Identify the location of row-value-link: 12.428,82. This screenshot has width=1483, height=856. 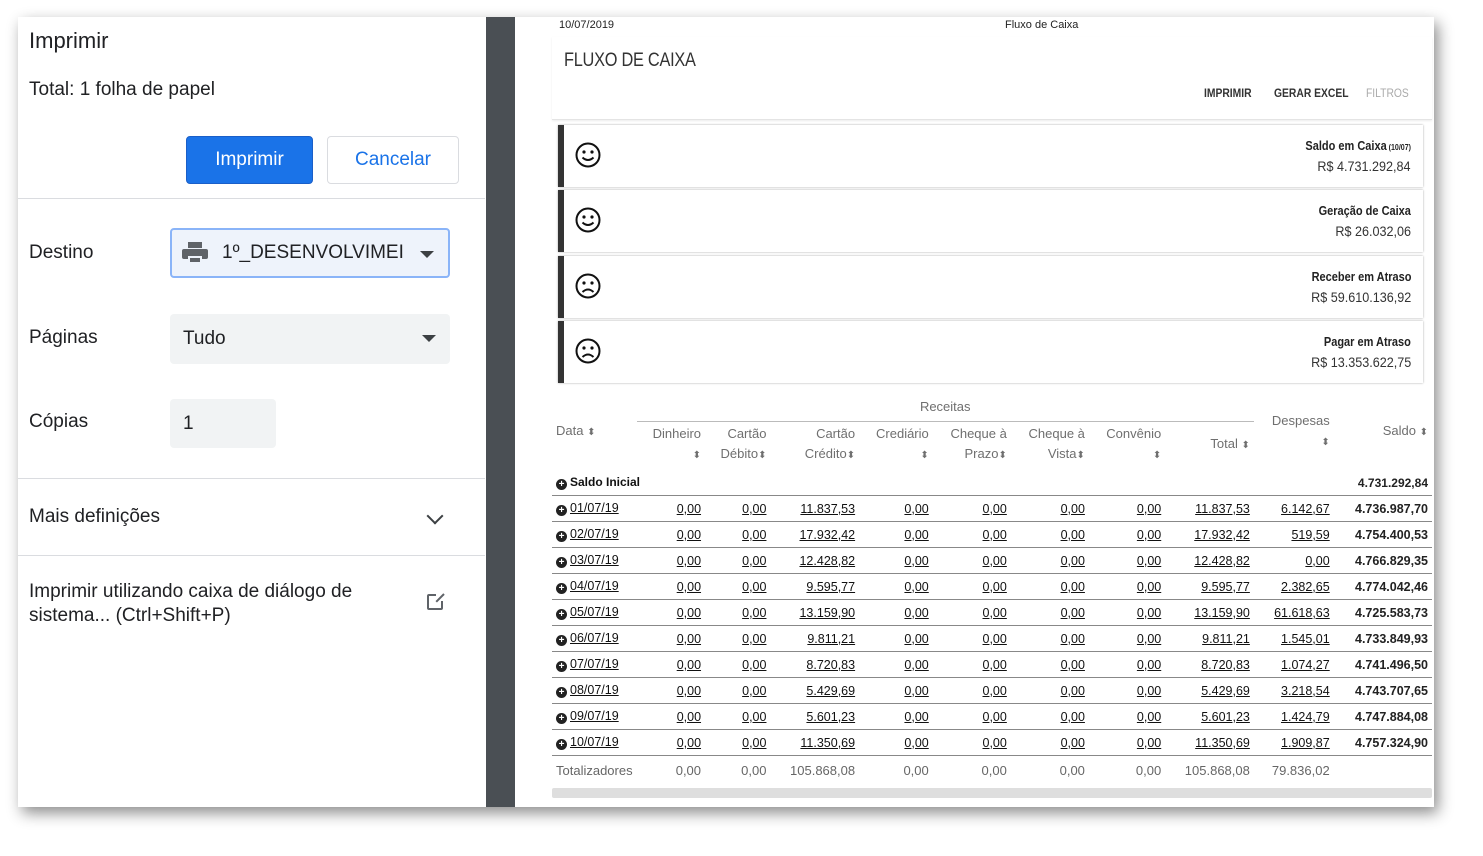
(1209, 560).